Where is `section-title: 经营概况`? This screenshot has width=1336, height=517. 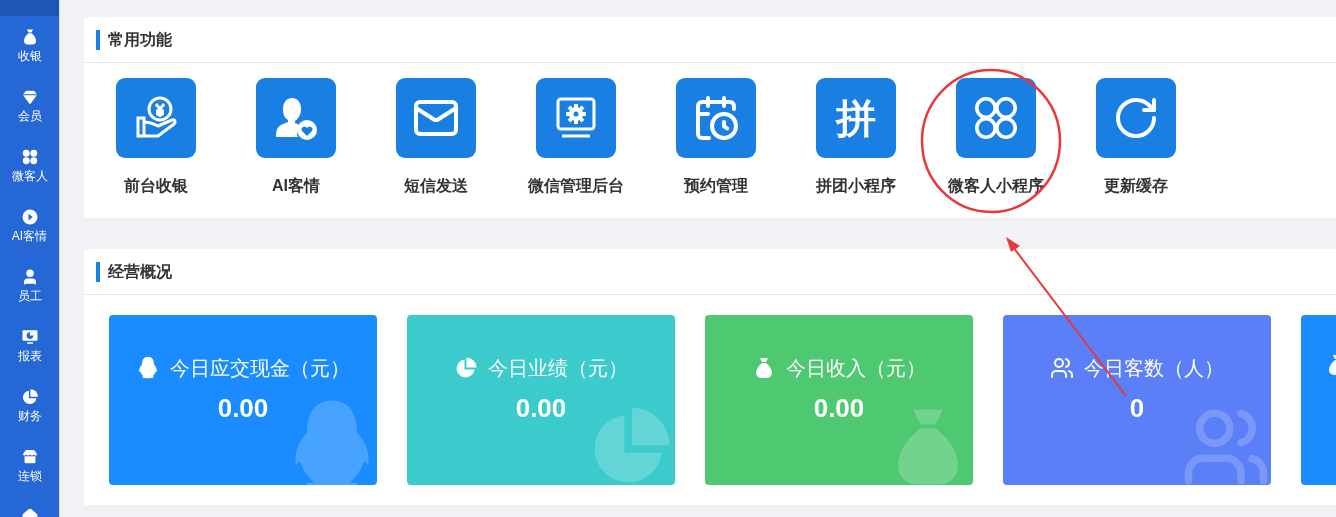
section-title: 经营概况 is located at coordinates (140, 271).